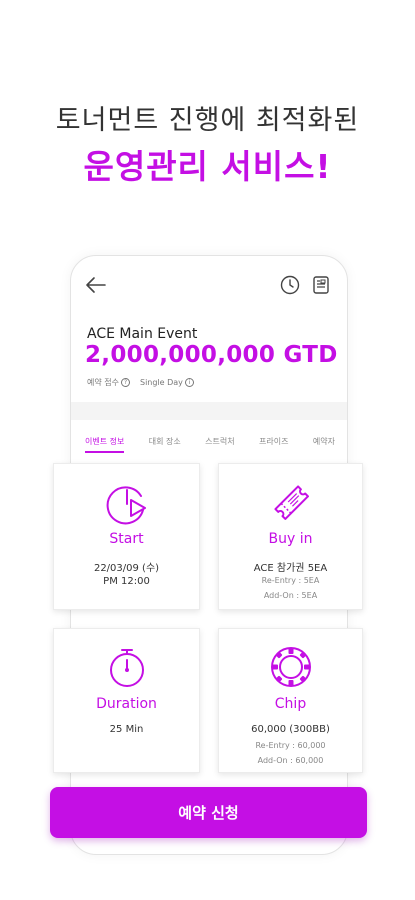 Image resolution: width=415 pixels, height=900 pixels. I want to click on stopwatch-icon, so click(126, 668).